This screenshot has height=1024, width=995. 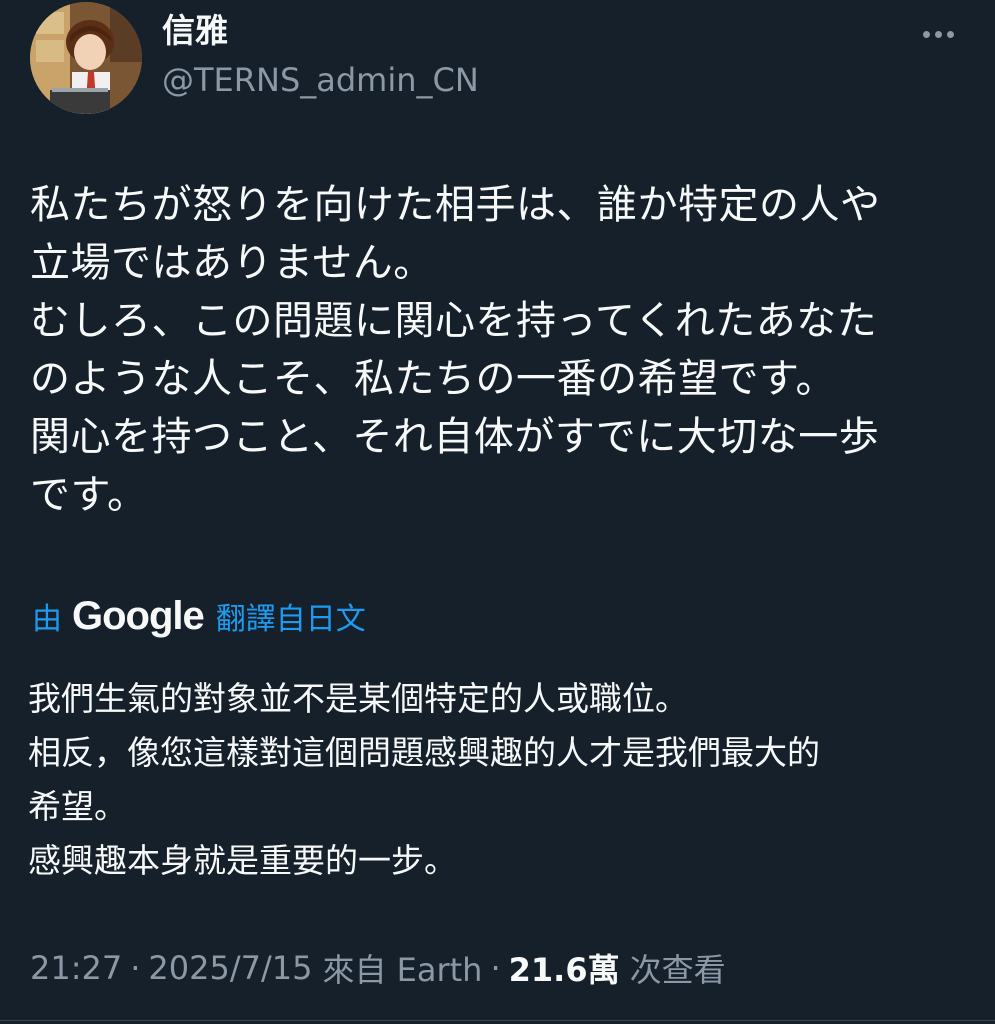 What do you see at coordinates (138, 615) in the screenshot?
I see `google-logo: Google` at bounding box center [138, 615].